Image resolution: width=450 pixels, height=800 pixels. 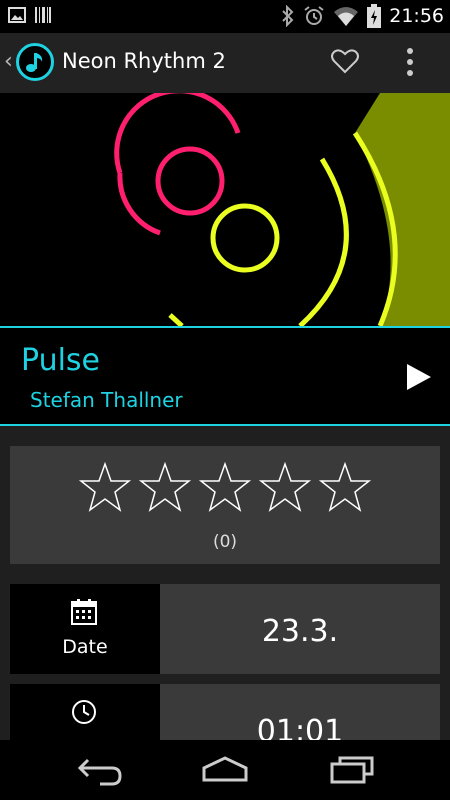 I want to click on calendar-icon, so click(x=84, y=612).